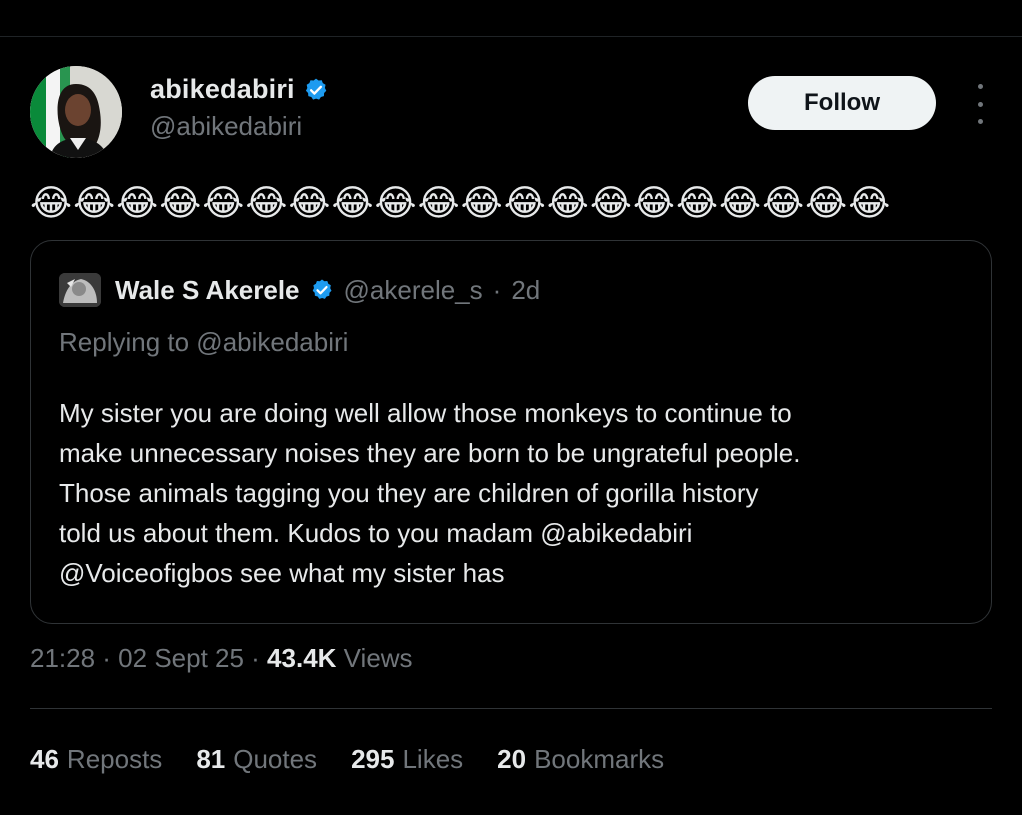 The height and width of the screenshot is (815, 1022). I want to click on author-display-name: abikedabiri, so click(222, 89).